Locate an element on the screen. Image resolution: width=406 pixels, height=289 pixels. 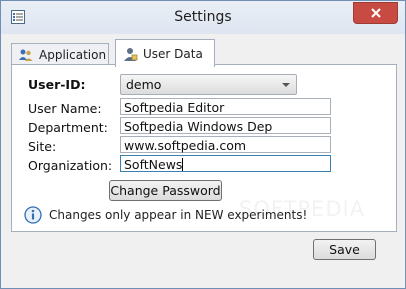
user-icon is located at coordinates (131, 54).